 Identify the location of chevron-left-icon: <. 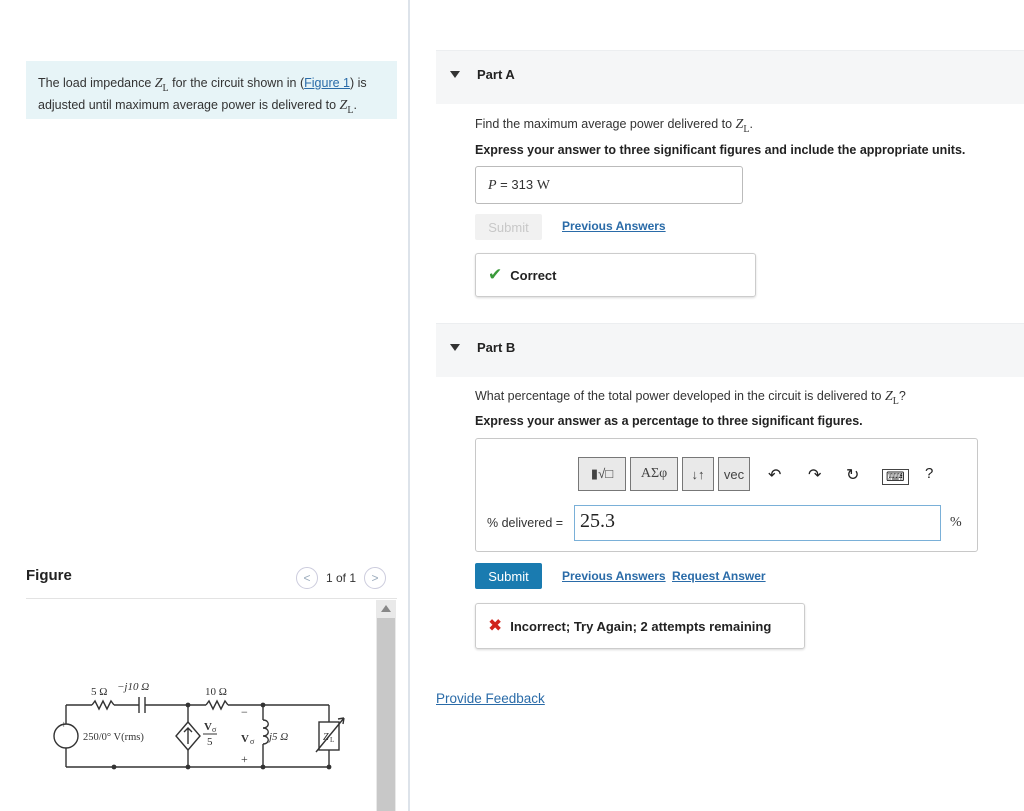
(307, 578).